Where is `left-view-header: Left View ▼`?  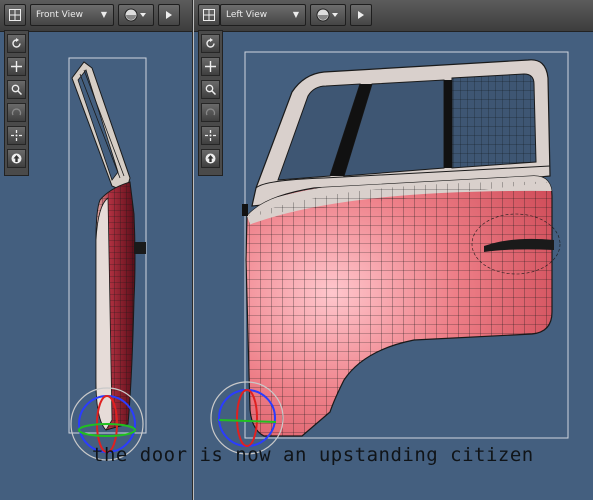
left-view-header: Left View ▼ is located at coordinates (393, 16).